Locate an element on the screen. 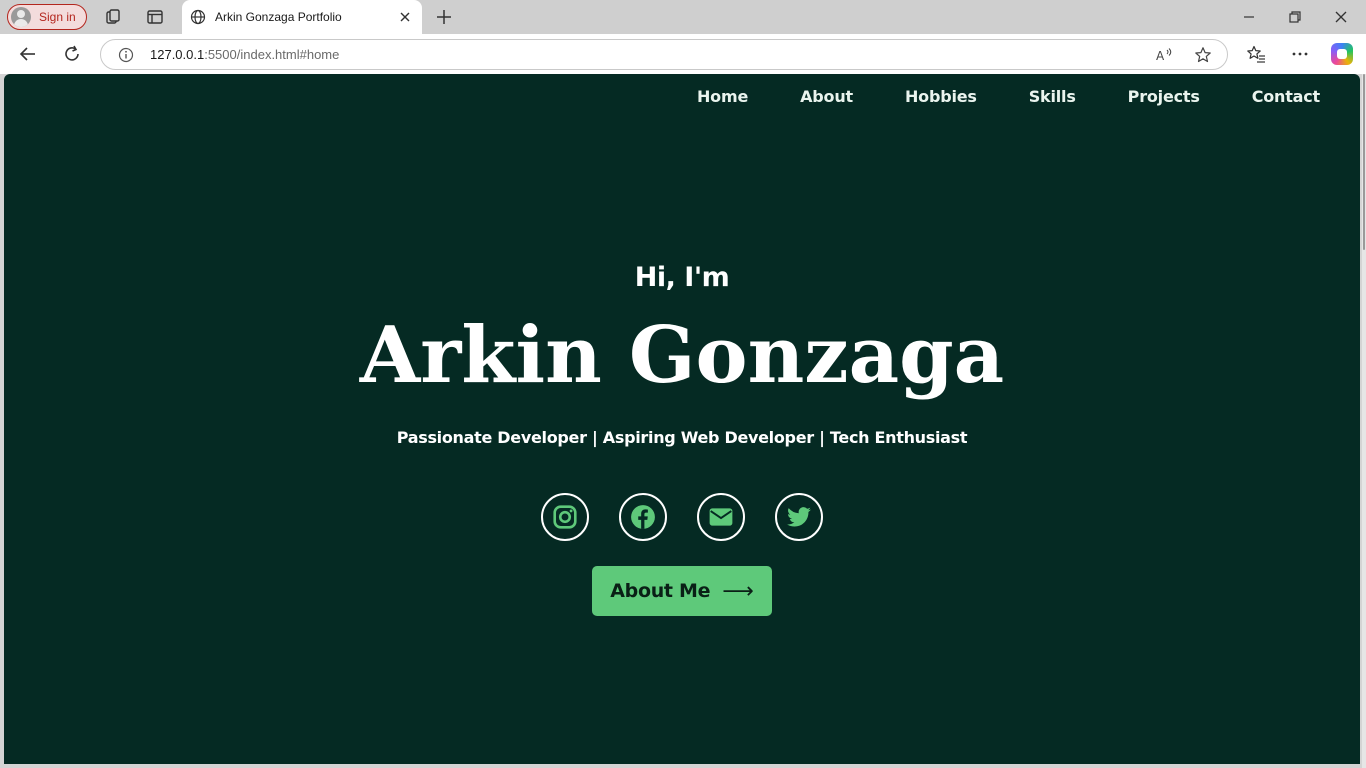  refresh-icon is located at coordinates (72, 54).